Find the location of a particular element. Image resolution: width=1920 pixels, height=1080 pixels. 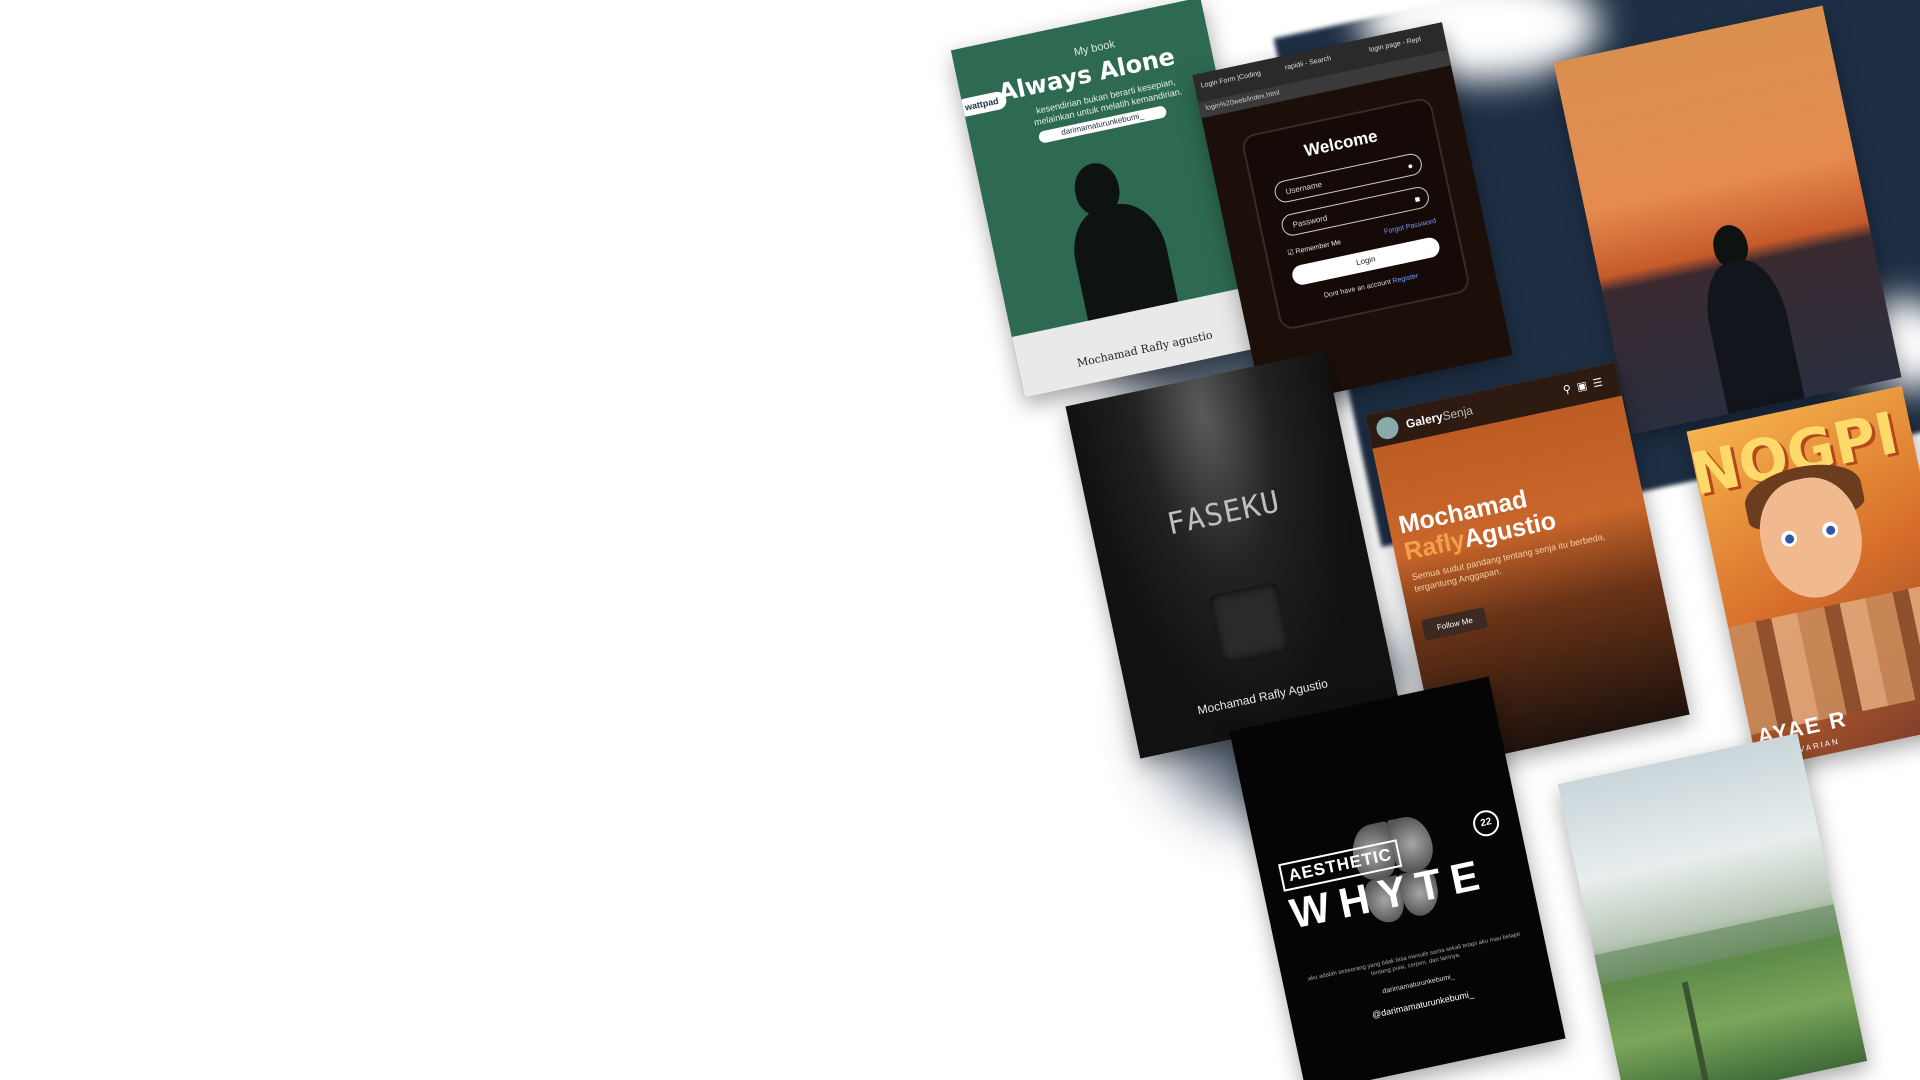

register-prefix: Dont have an account is located at coordinates (1357, 289).